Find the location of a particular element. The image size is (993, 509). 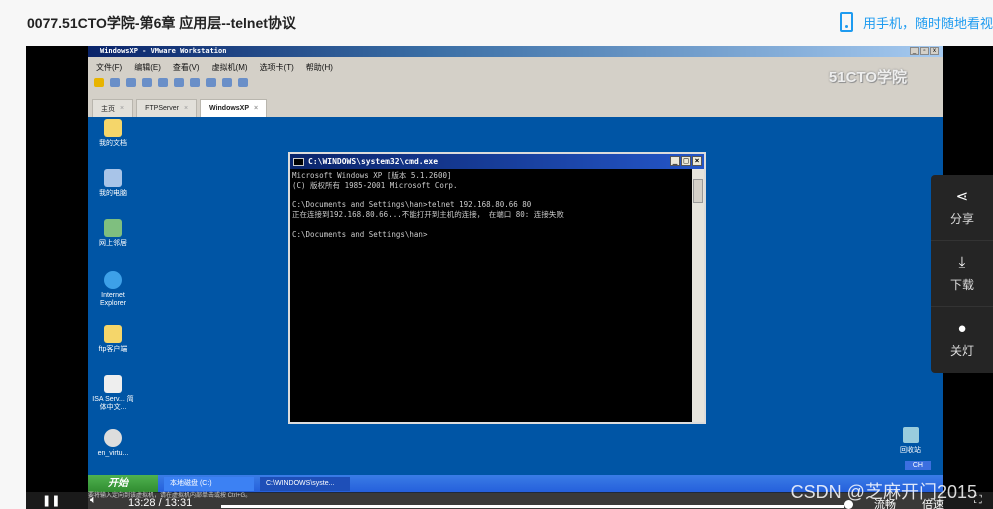

icon-label: 我的电脑 is located at coordinates (113, 193).